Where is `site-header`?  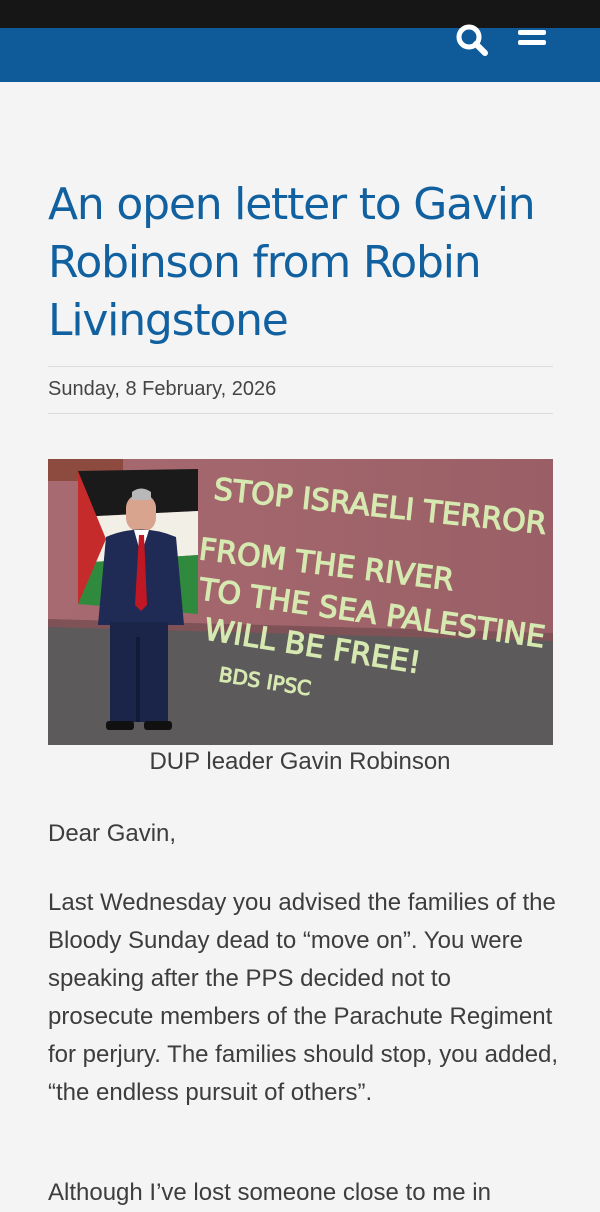
site-header is located at coordinates (300, 53).